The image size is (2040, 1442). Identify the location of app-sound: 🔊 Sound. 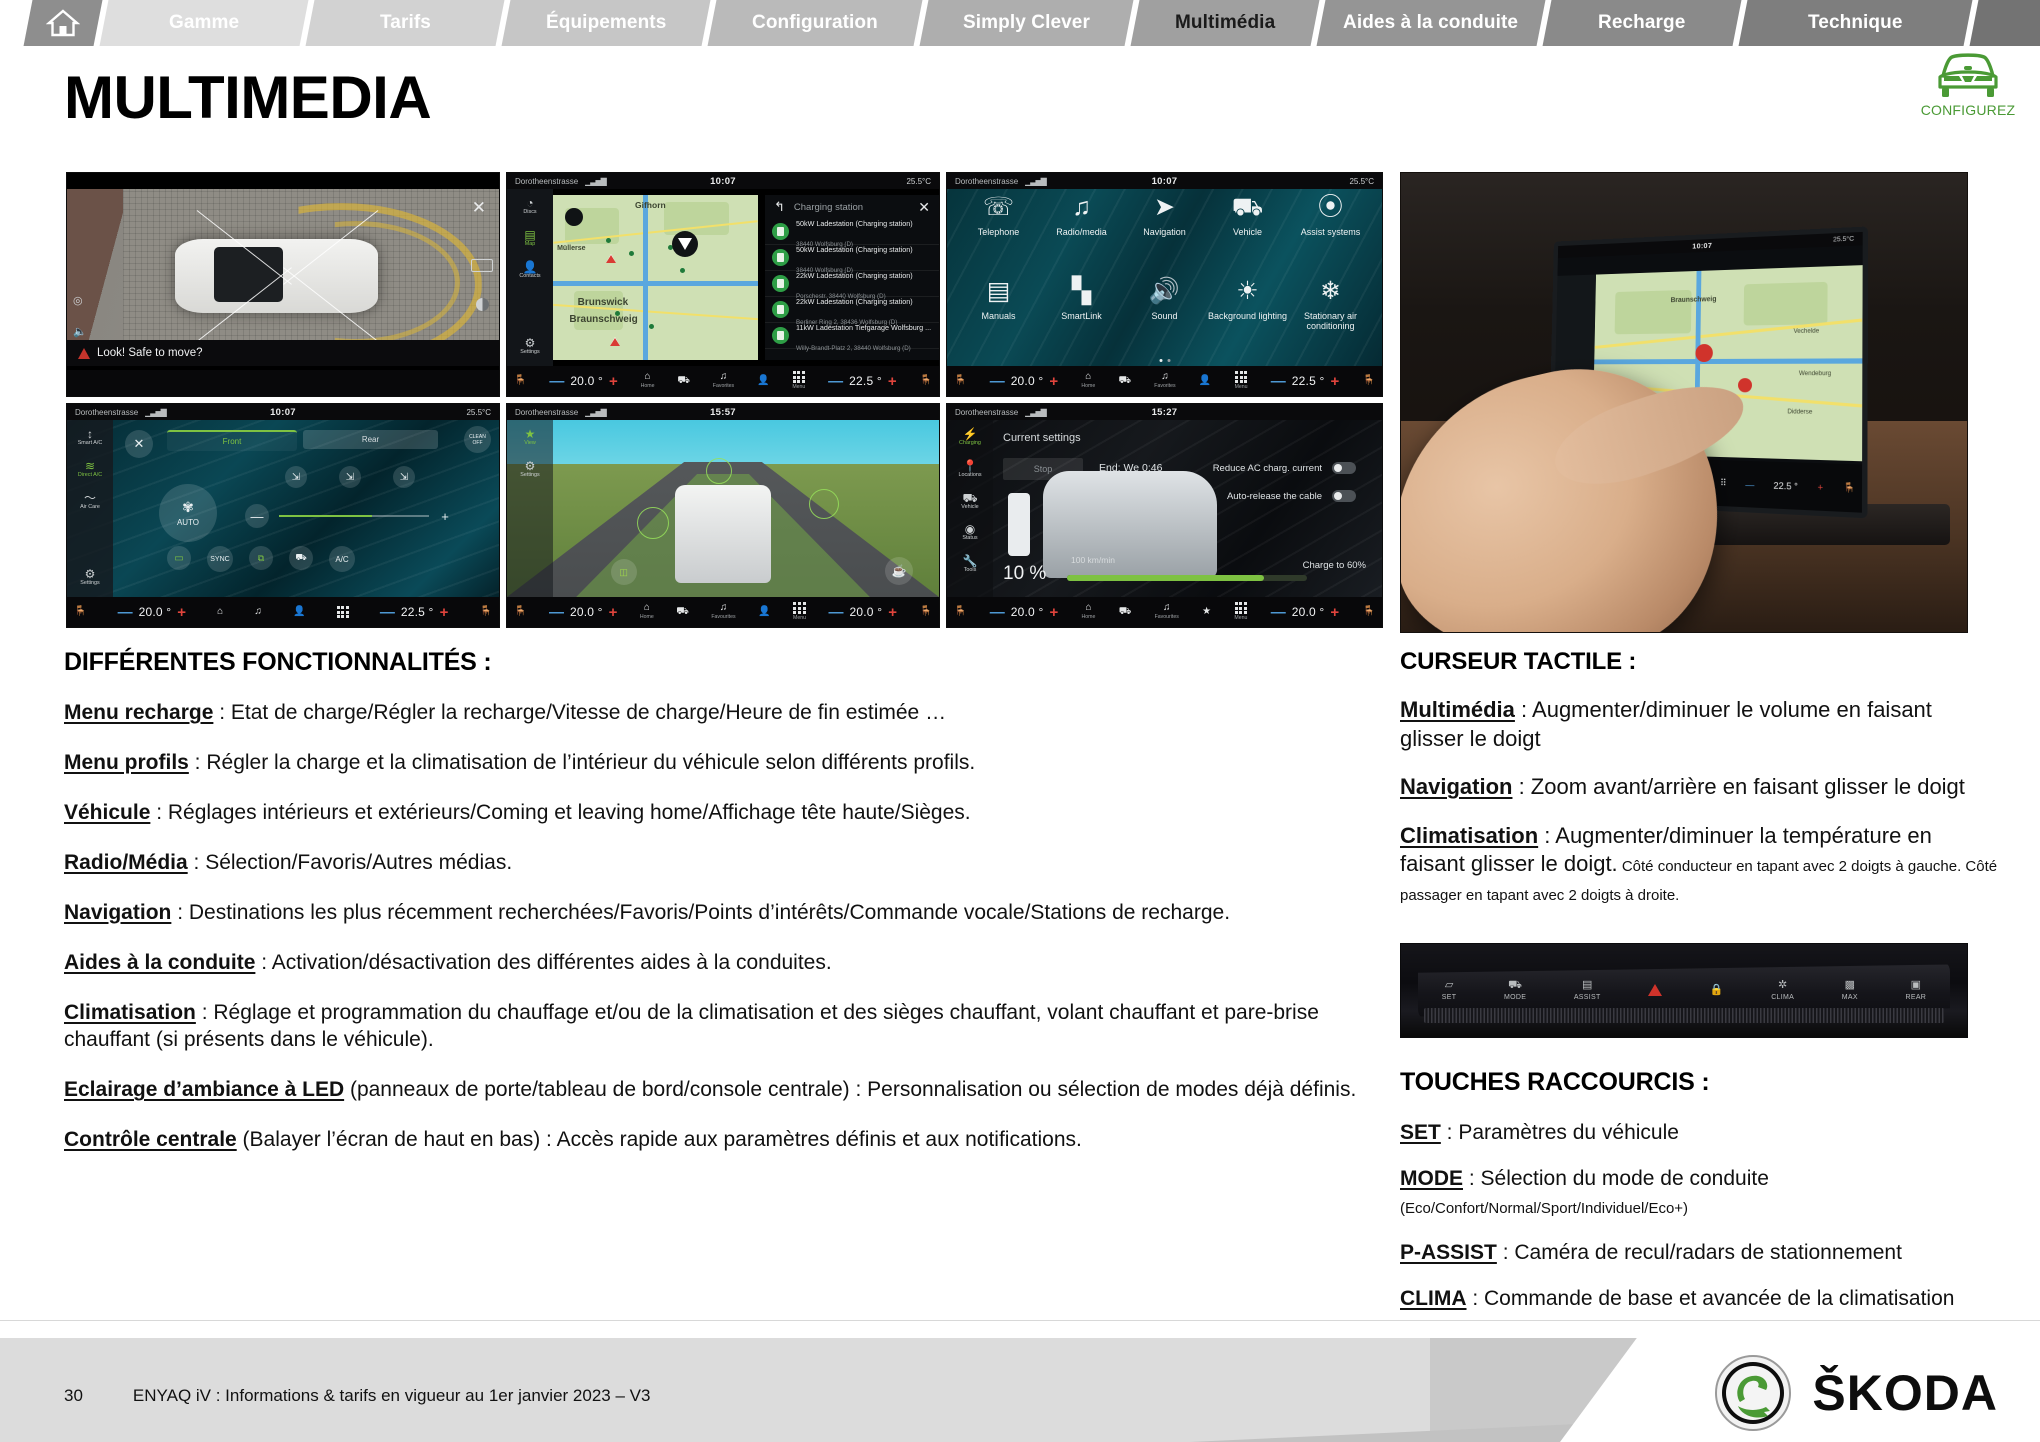
(1164, 299).